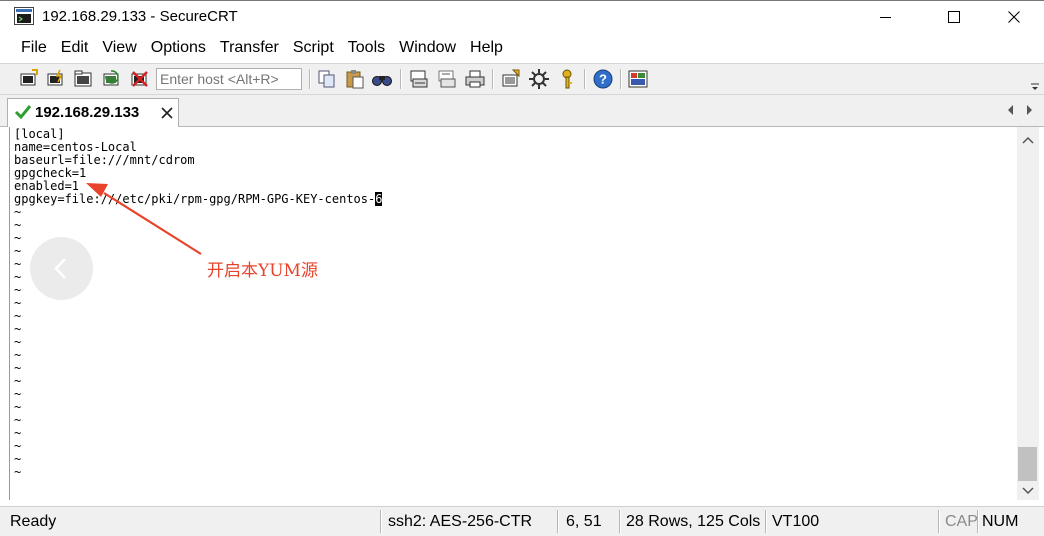  Describe the element at coordinates (1035, 80) in the screenshot. I see `toolbar-overflow-icon` at that location.